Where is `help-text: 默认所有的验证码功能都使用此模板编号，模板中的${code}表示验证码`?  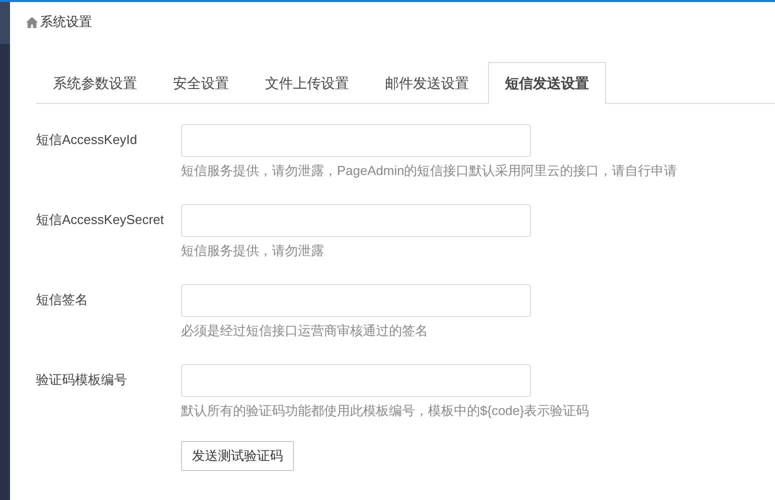 help-text: 默认所有的验证码功能都使用此模板编号，模板中的${code}表示验证码 is located at coordinates (385, 411).